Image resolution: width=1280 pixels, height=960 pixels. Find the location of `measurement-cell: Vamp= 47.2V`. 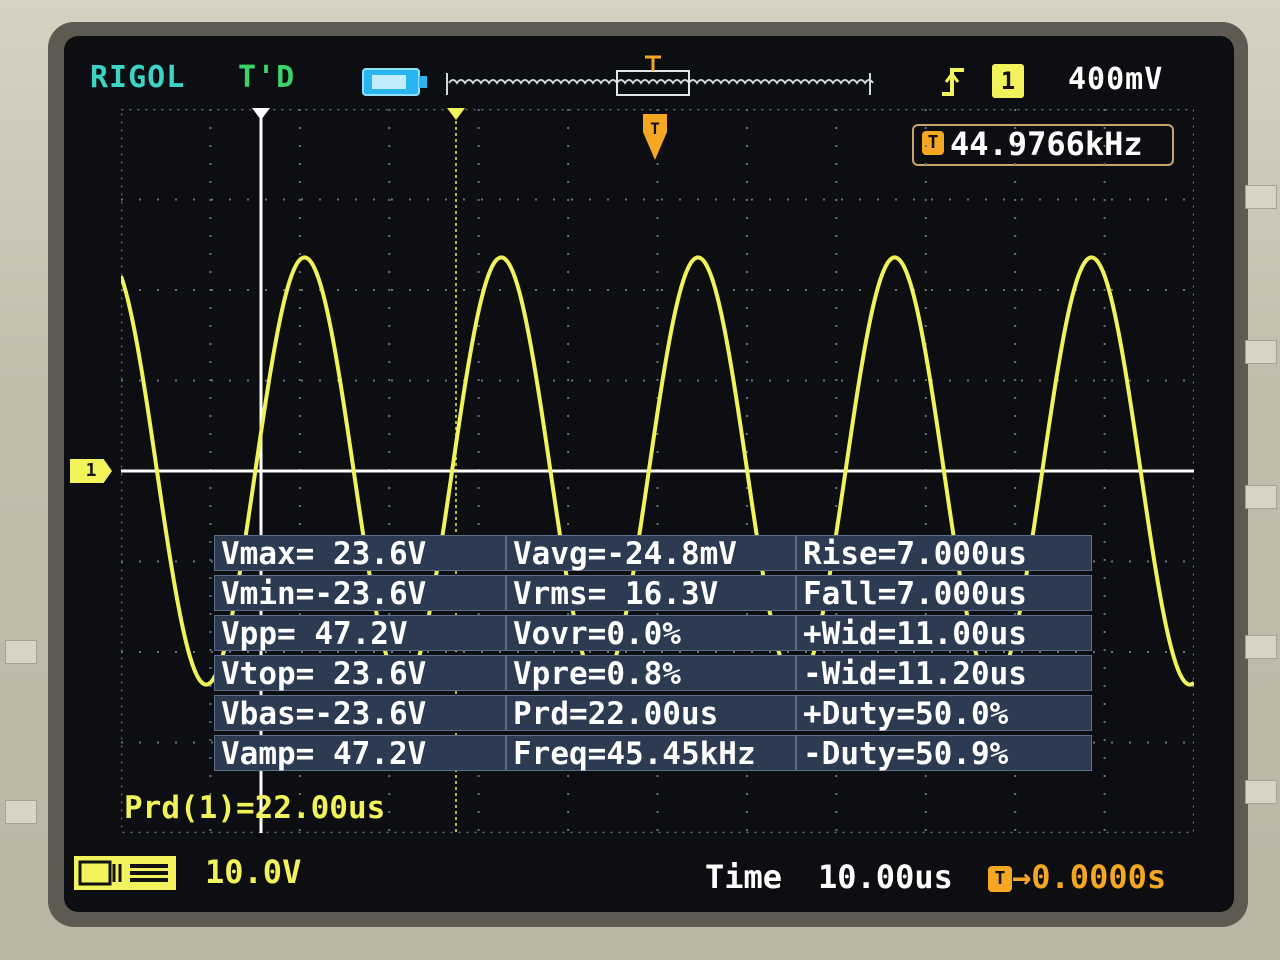

measurement-cell: Vamp= 47.2V is located at coordinates (360, 753).